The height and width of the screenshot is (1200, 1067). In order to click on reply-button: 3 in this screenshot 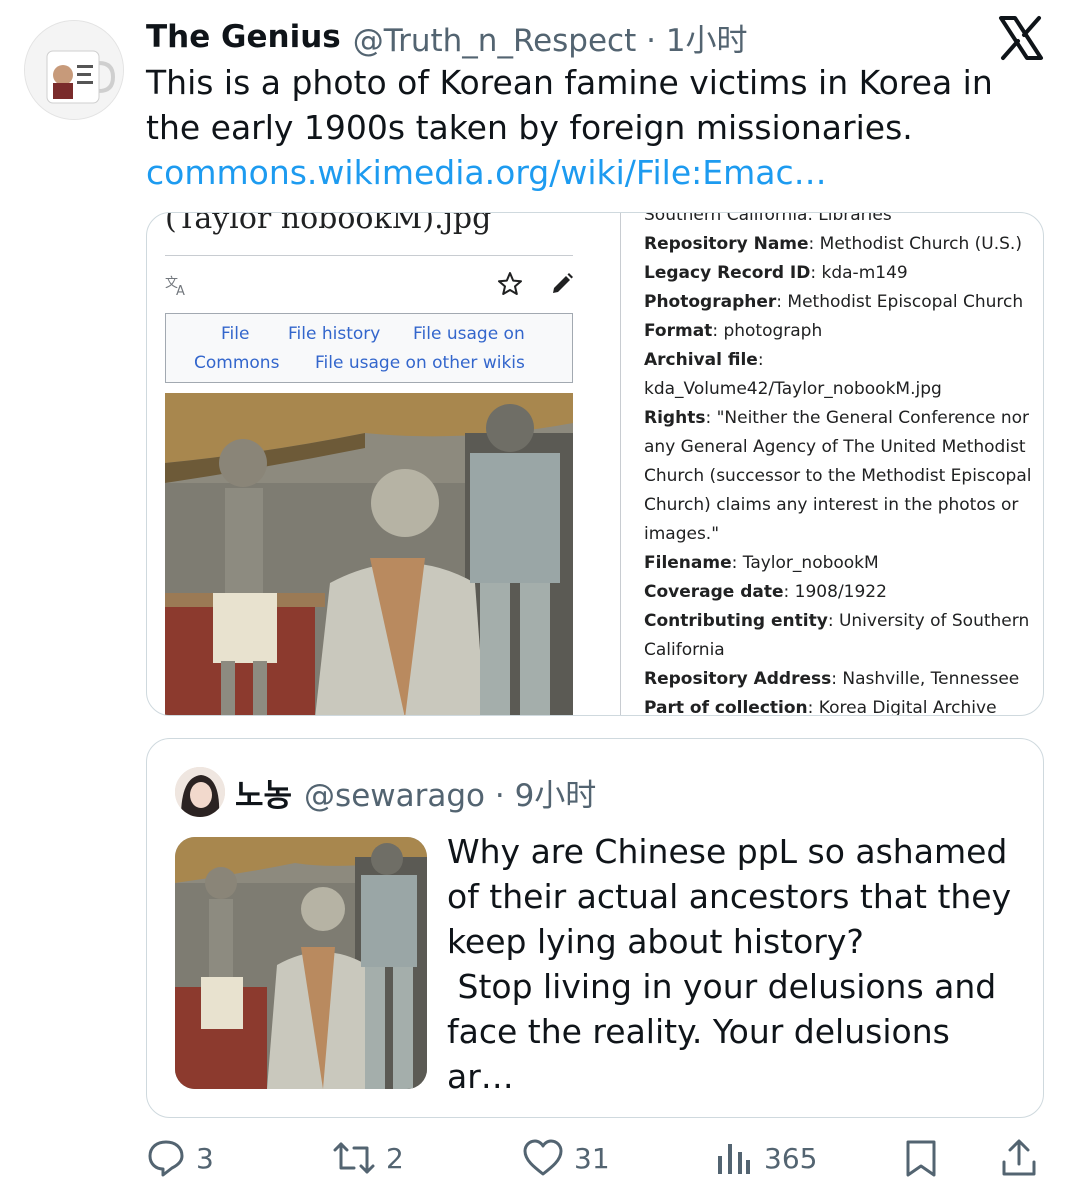, I will do `click(180, 1158)`.